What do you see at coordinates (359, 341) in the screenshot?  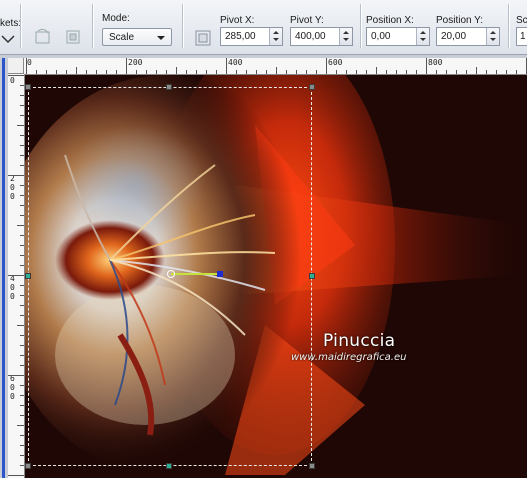 I see `watermark-name: Pinuccia` at bounding box center [359, 341].